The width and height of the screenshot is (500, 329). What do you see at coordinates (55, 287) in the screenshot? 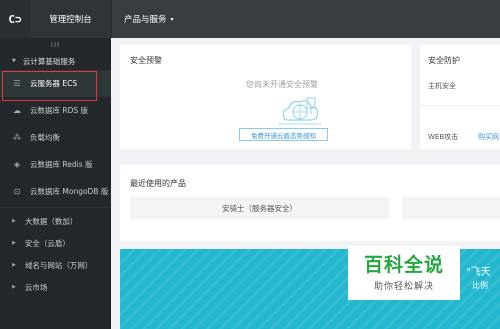
I see `sidebar-group-marketplace: ▶ 云市场` at bounding box center [55, 287].